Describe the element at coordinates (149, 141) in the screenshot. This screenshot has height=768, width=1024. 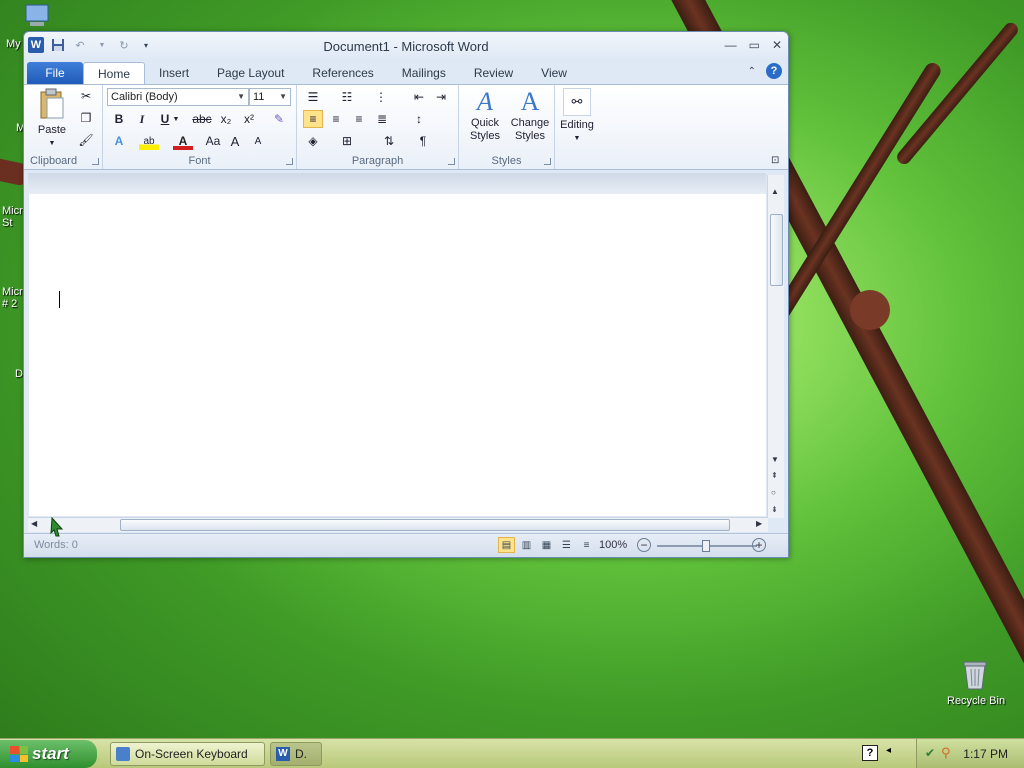
I see `highlight-icon: ab` at that location.